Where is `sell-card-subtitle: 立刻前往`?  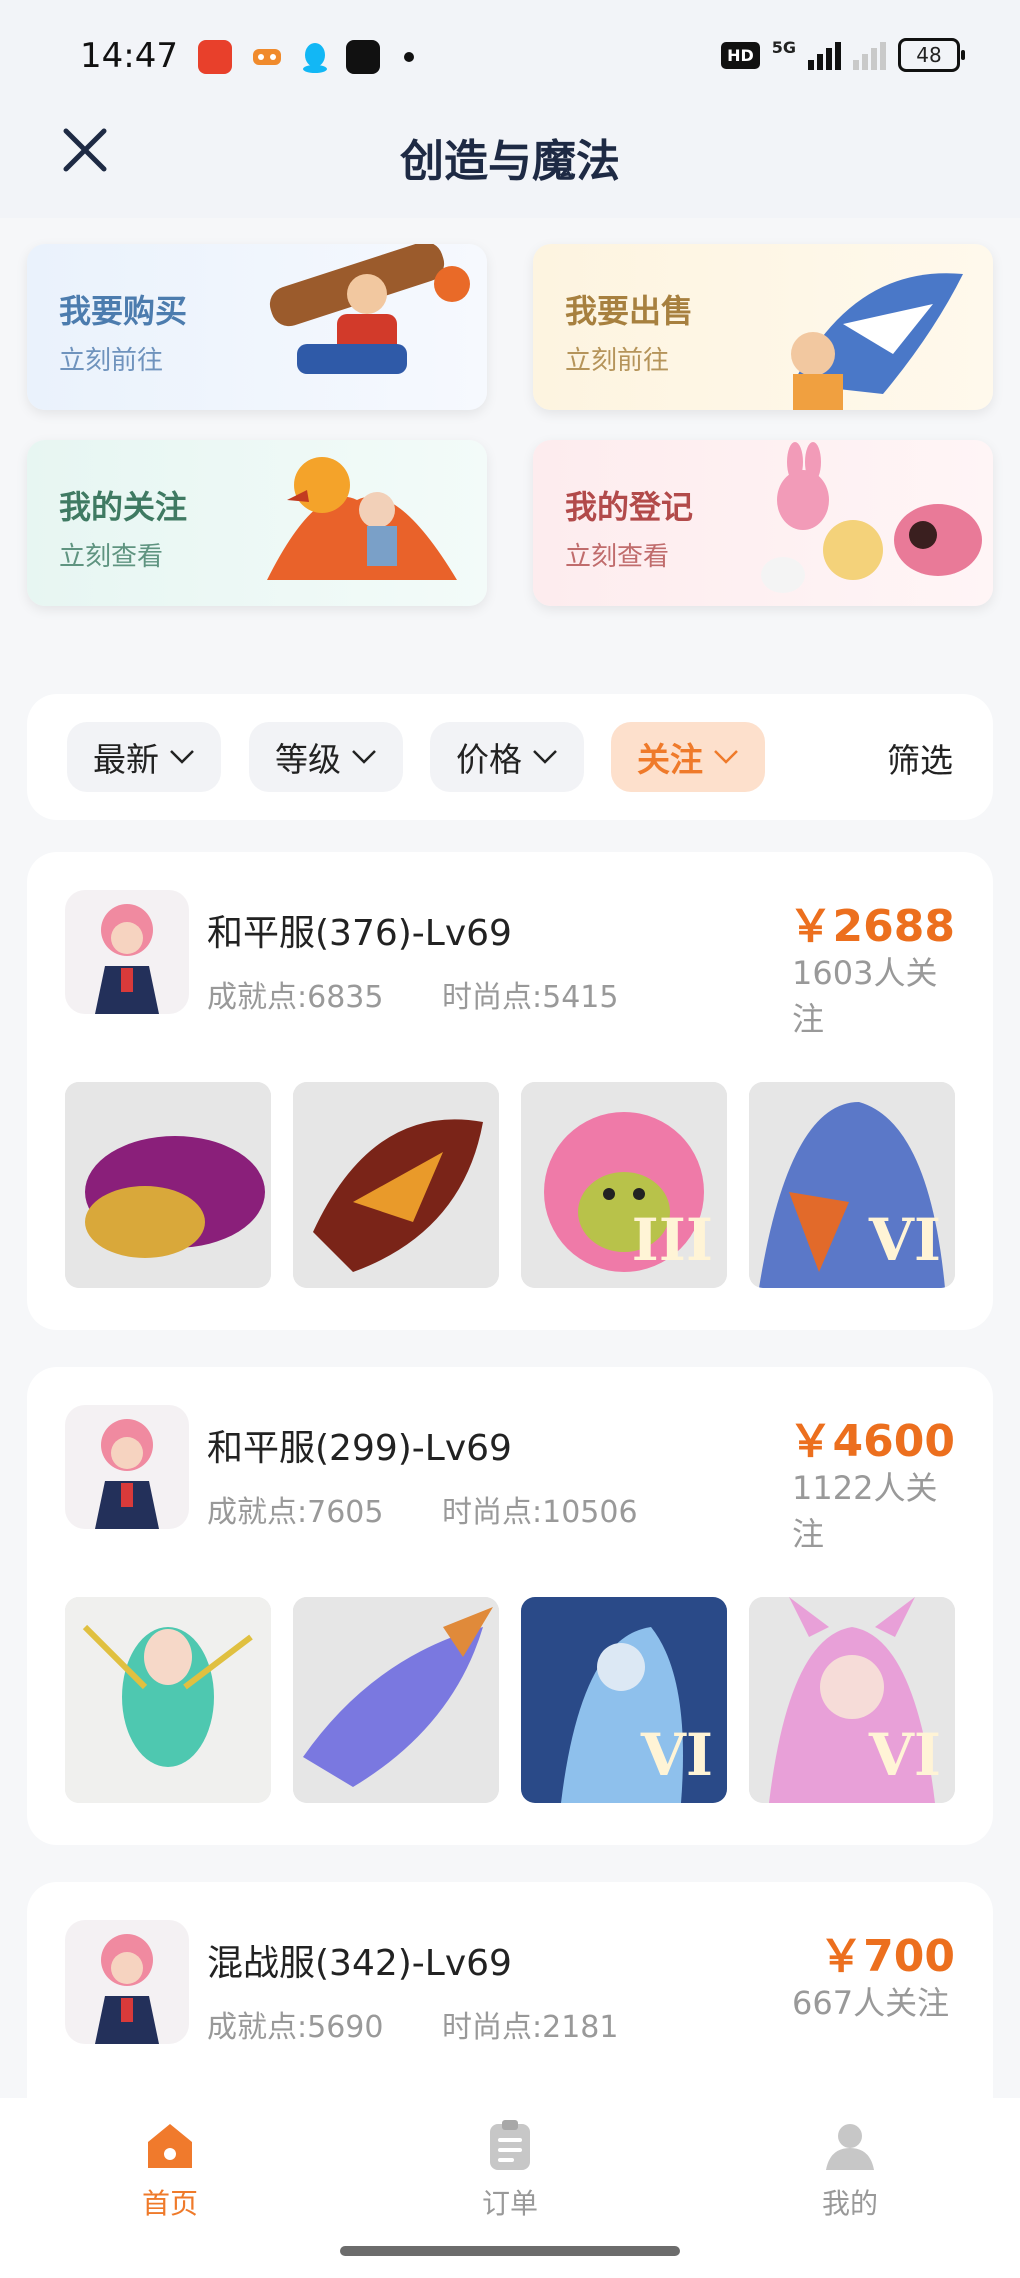 sell-card-subtitle: 立刻前往 is located at coordinates (617, 361).